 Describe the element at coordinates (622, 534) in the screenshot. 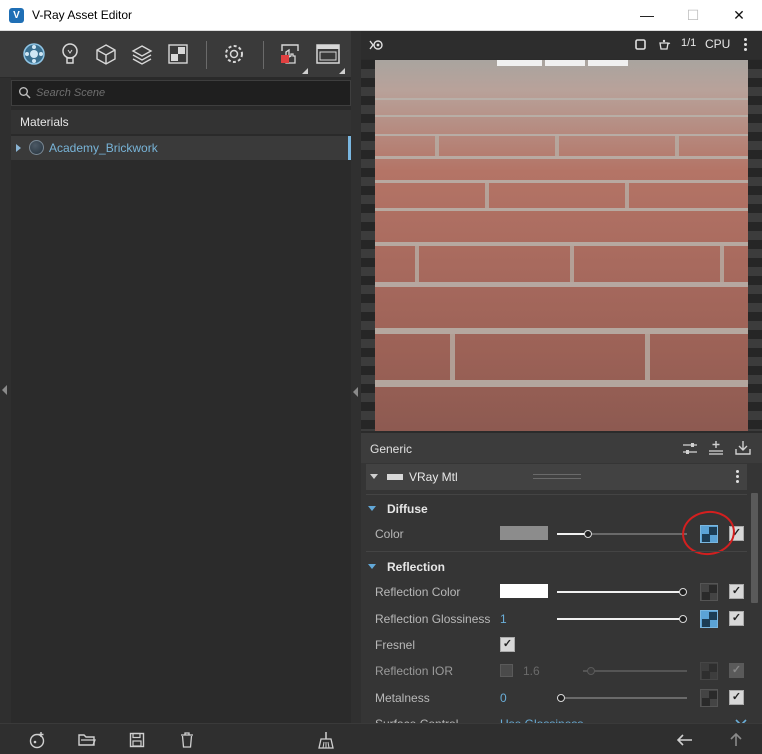

I see `diffuse-color-slider` at that location.